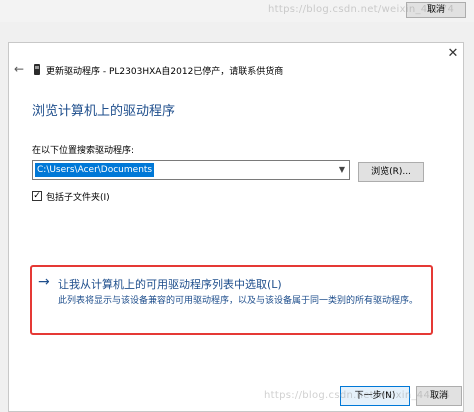 This screenshot has height=412, width=474. I want to click on include-subfolders-checkbox: ✓, so click(37, 196).